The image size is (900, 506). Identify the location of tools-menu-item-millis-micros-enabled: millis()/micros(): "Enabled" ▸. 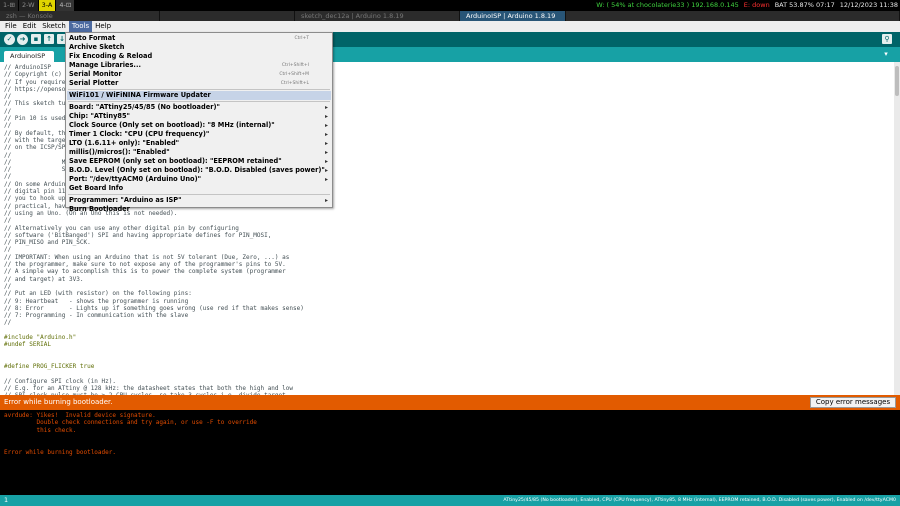
(199, 152).